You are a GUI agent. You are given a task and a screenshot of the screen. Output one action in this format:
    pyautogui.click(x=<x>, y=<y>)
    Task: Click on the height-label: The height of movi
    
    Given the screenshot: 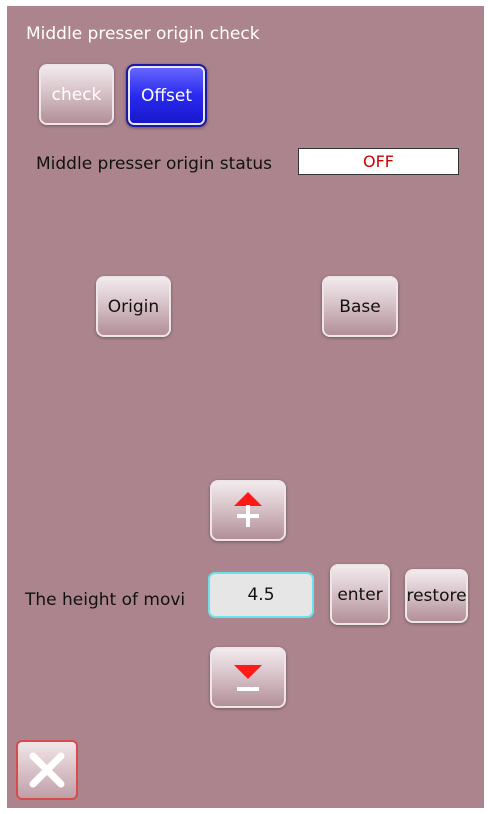 What is the action you would take?
    pyautogui.click(x=105, y=600)
    